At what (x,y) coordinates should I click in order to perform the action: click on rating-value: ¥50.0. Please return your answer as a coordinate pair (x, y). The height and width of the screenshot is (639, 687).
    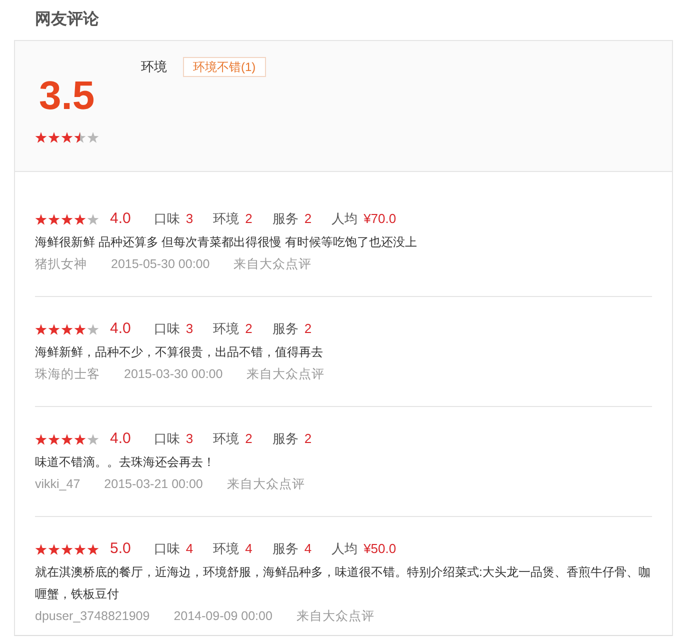
    Looking at the image, I should click on (380, 549).